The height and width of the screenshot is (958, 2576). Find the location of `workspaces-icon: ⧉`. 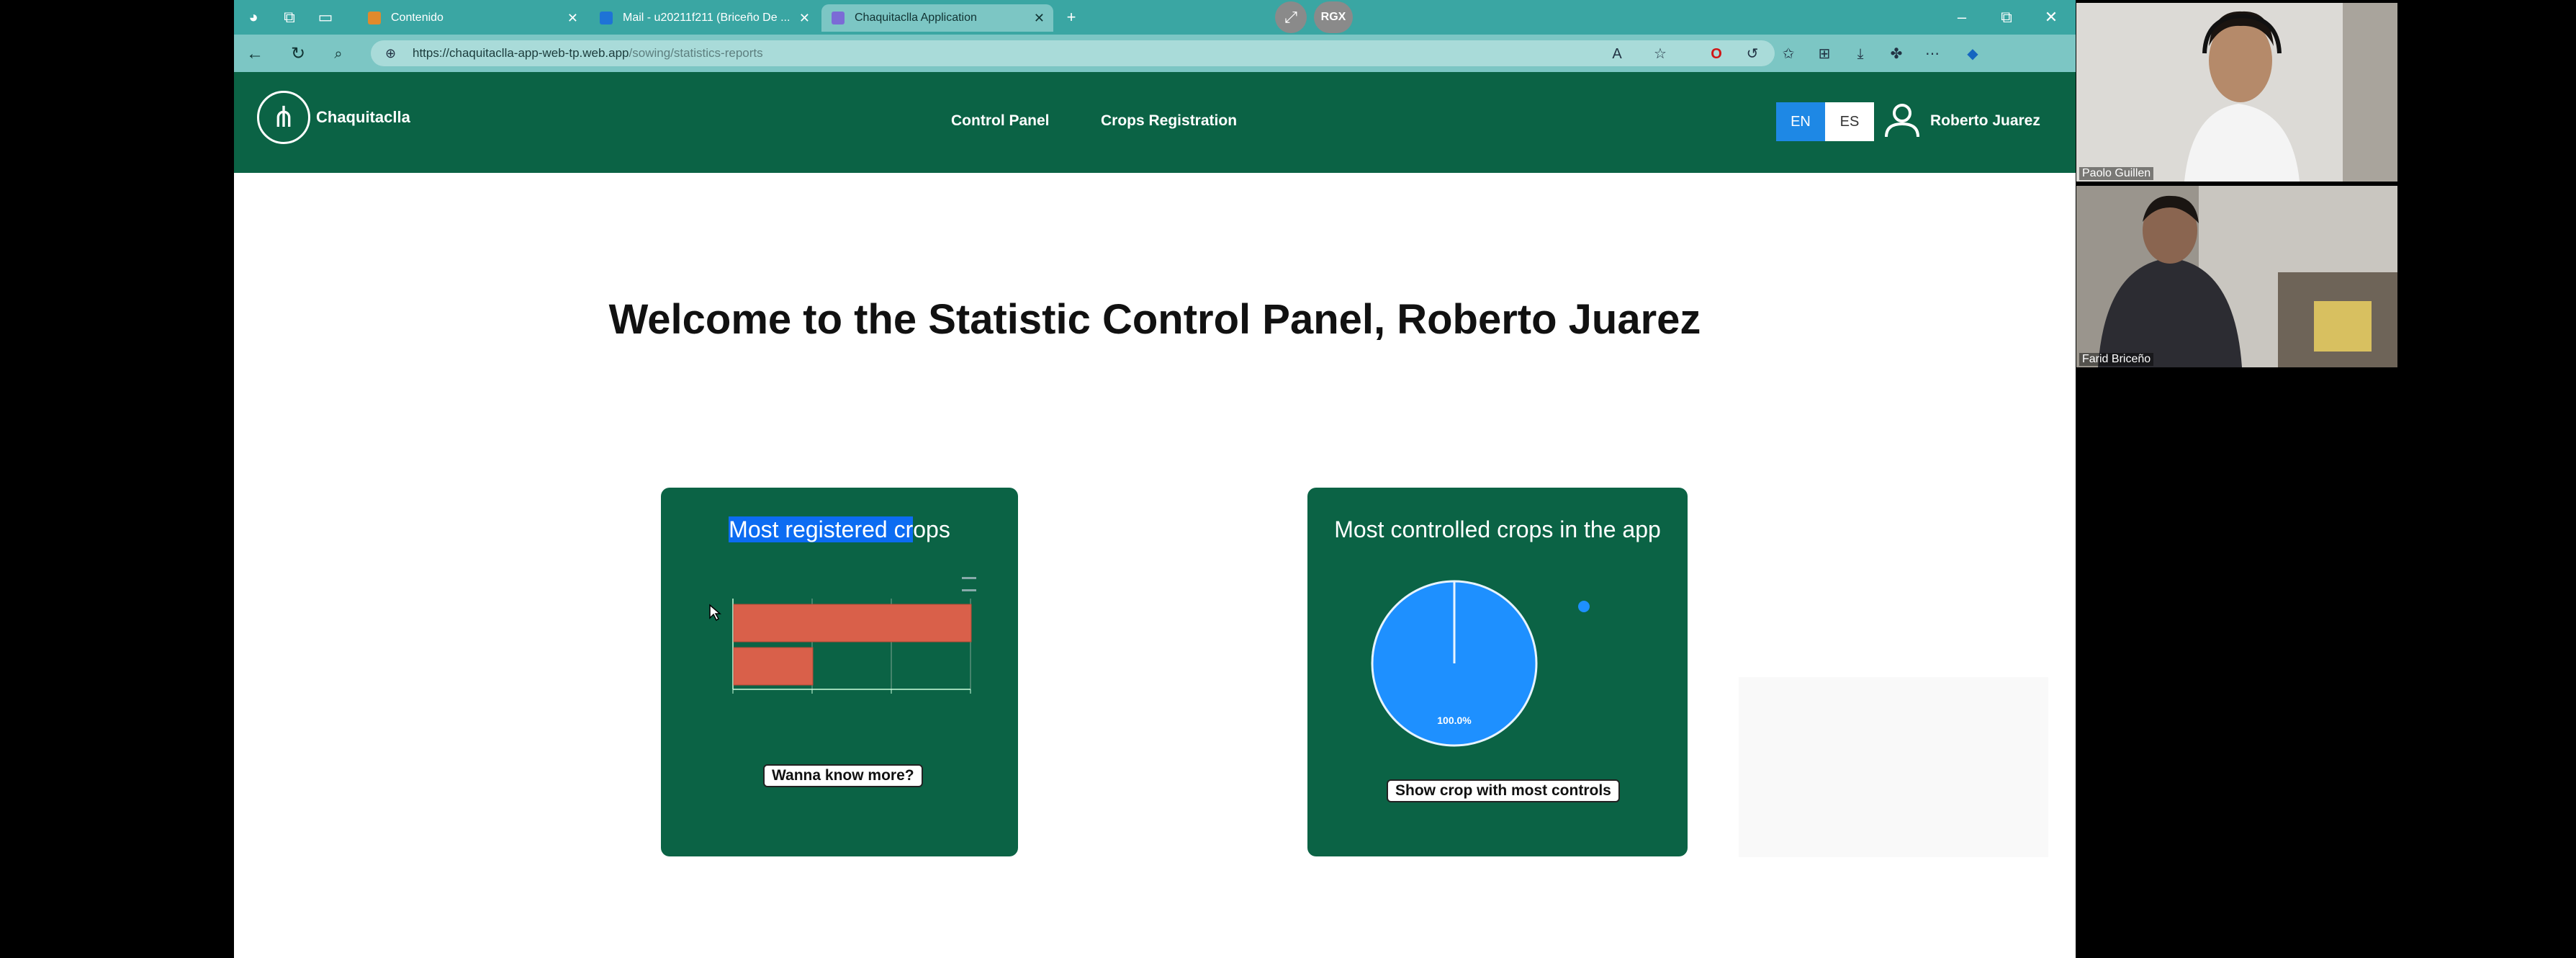

workspaces-icon: ⧉ is located at coordinates (289, 17).